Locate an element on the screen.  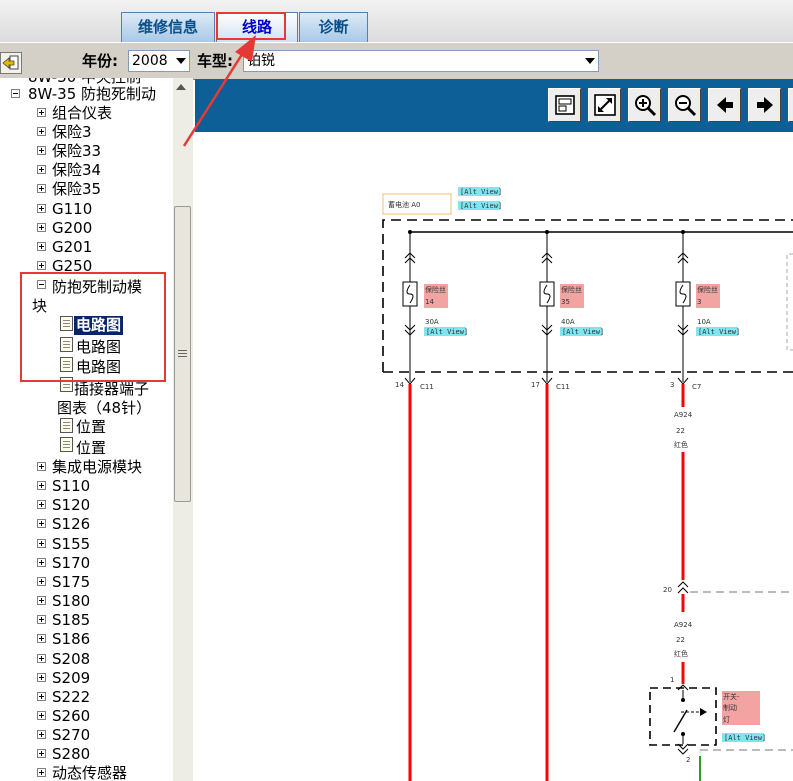
tree-item: 保险35 is located at coordinates (76, 189).